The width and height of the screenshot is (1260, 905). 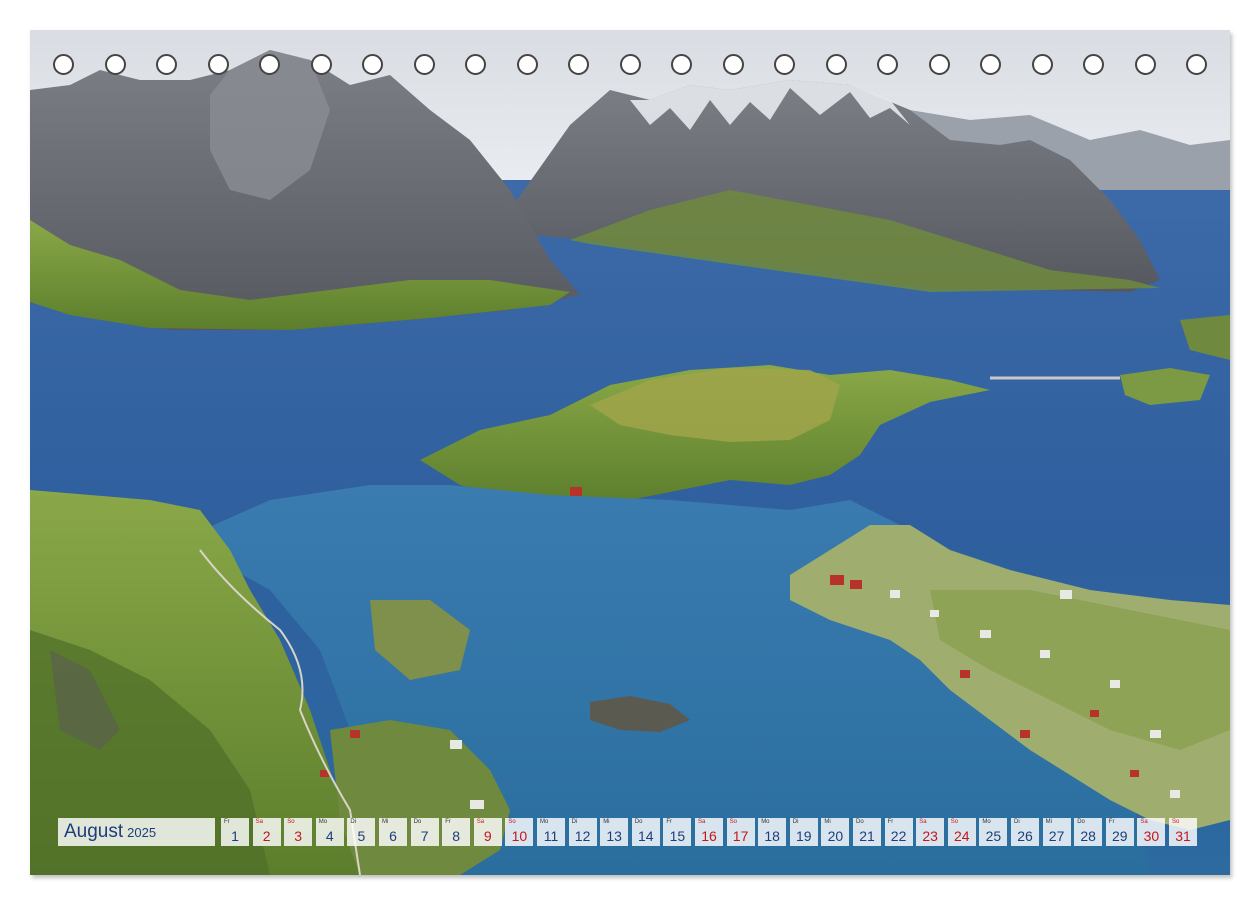 I want to click on day-cell: Fr 8, so click(x=456, y=832).